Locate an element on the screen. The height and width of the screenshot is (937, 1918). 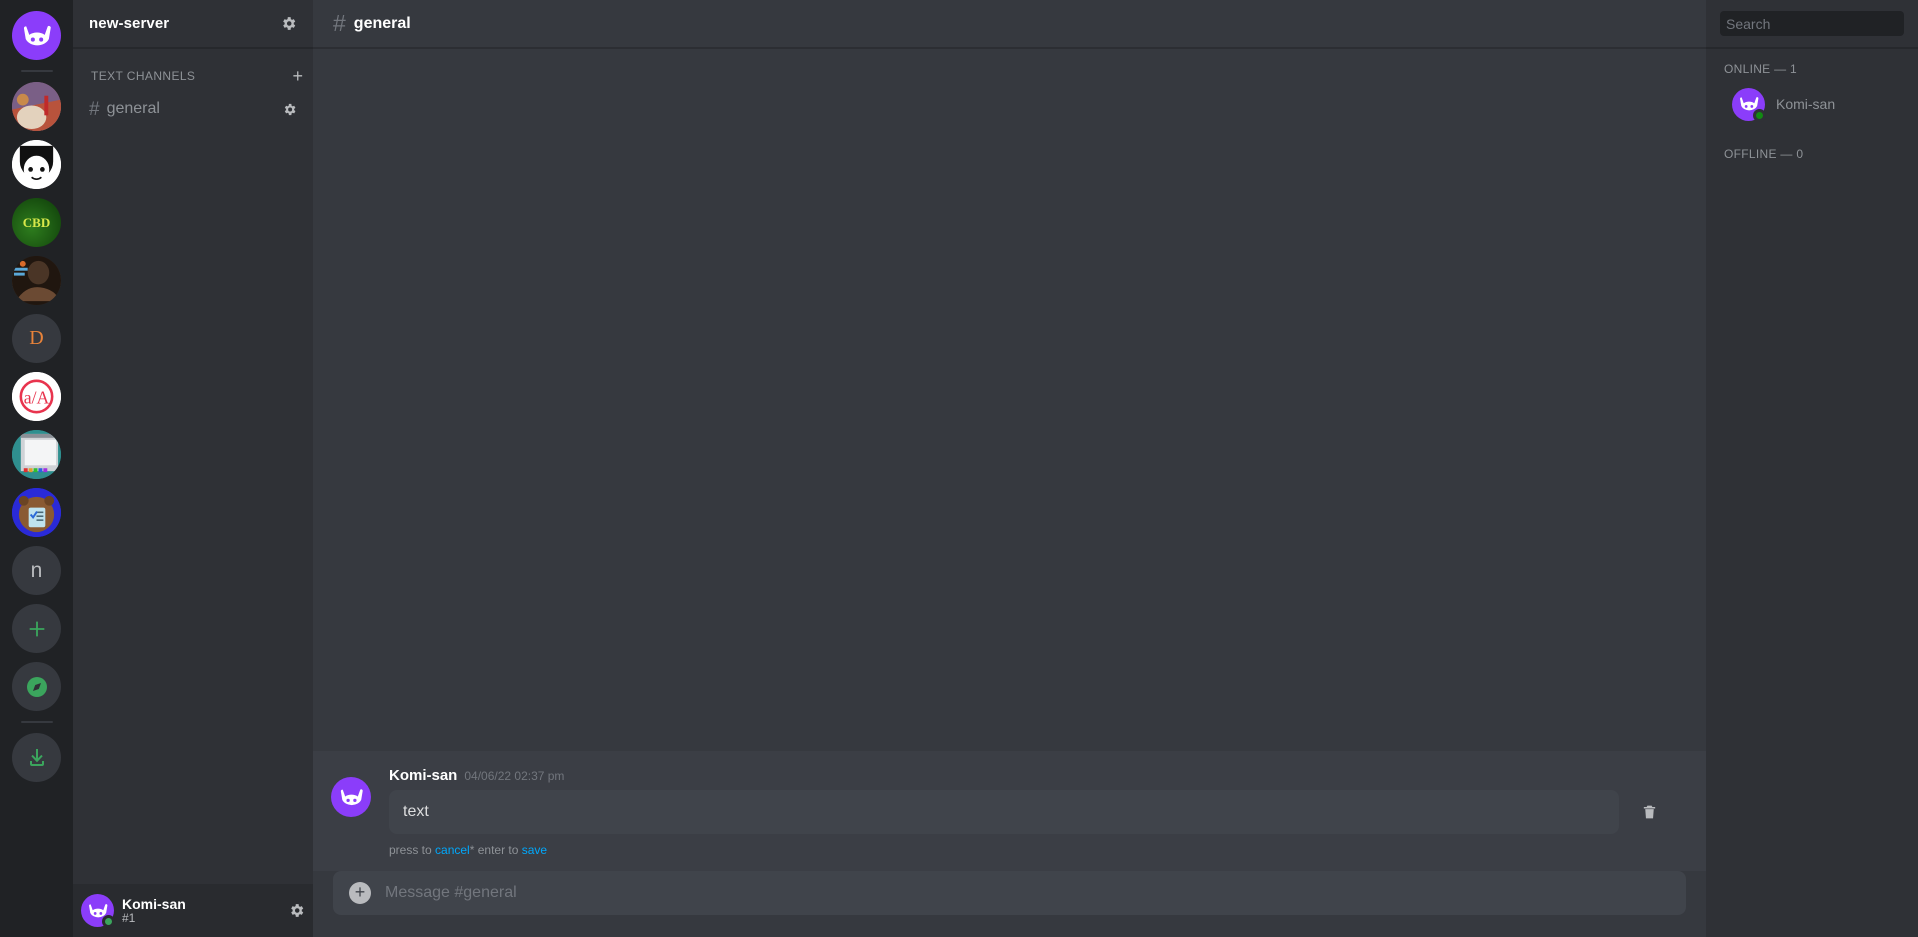
channel-list: TEXT CHANNELS + # general is located at coordinates (193, 466).